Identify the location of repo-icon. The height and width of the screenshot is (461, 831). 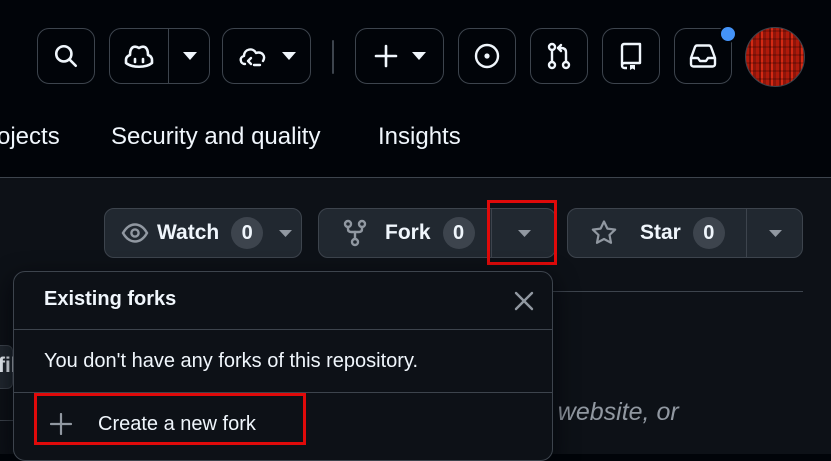
(631, 56).